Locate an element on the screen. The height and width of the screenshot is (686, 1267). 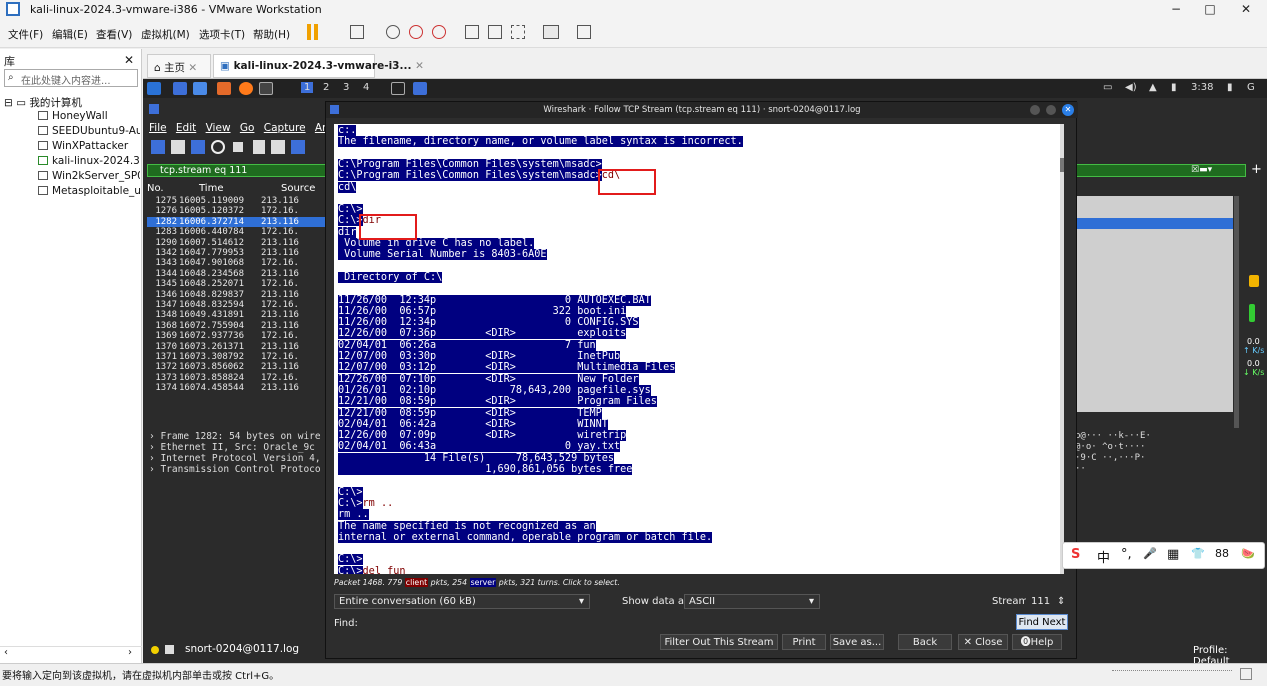
close-file-icon is located at coordinates (278, 147).